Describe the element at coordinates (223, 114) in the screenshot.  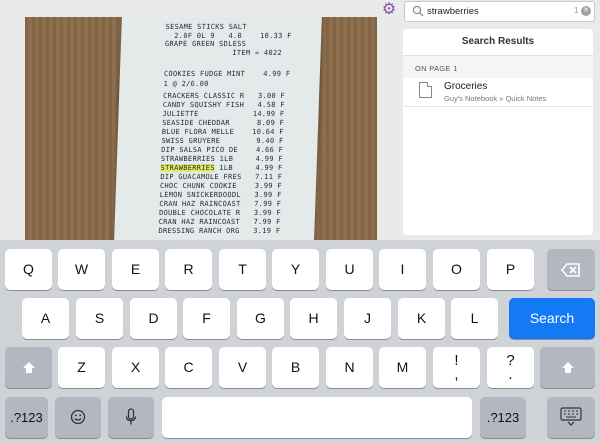
I see `receipt-line: JULIETTE 14.99 F` at that location.